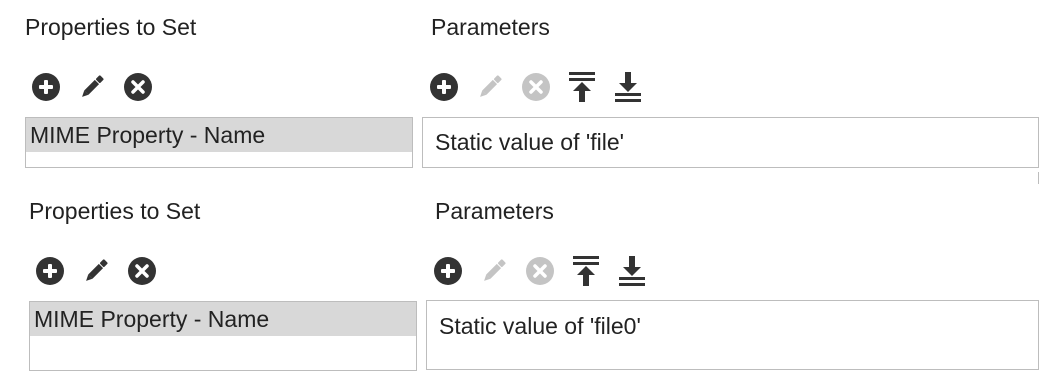  Describe the element at coordinates (1038, 178) in the screenshot. I see `panel-divider` at that location.